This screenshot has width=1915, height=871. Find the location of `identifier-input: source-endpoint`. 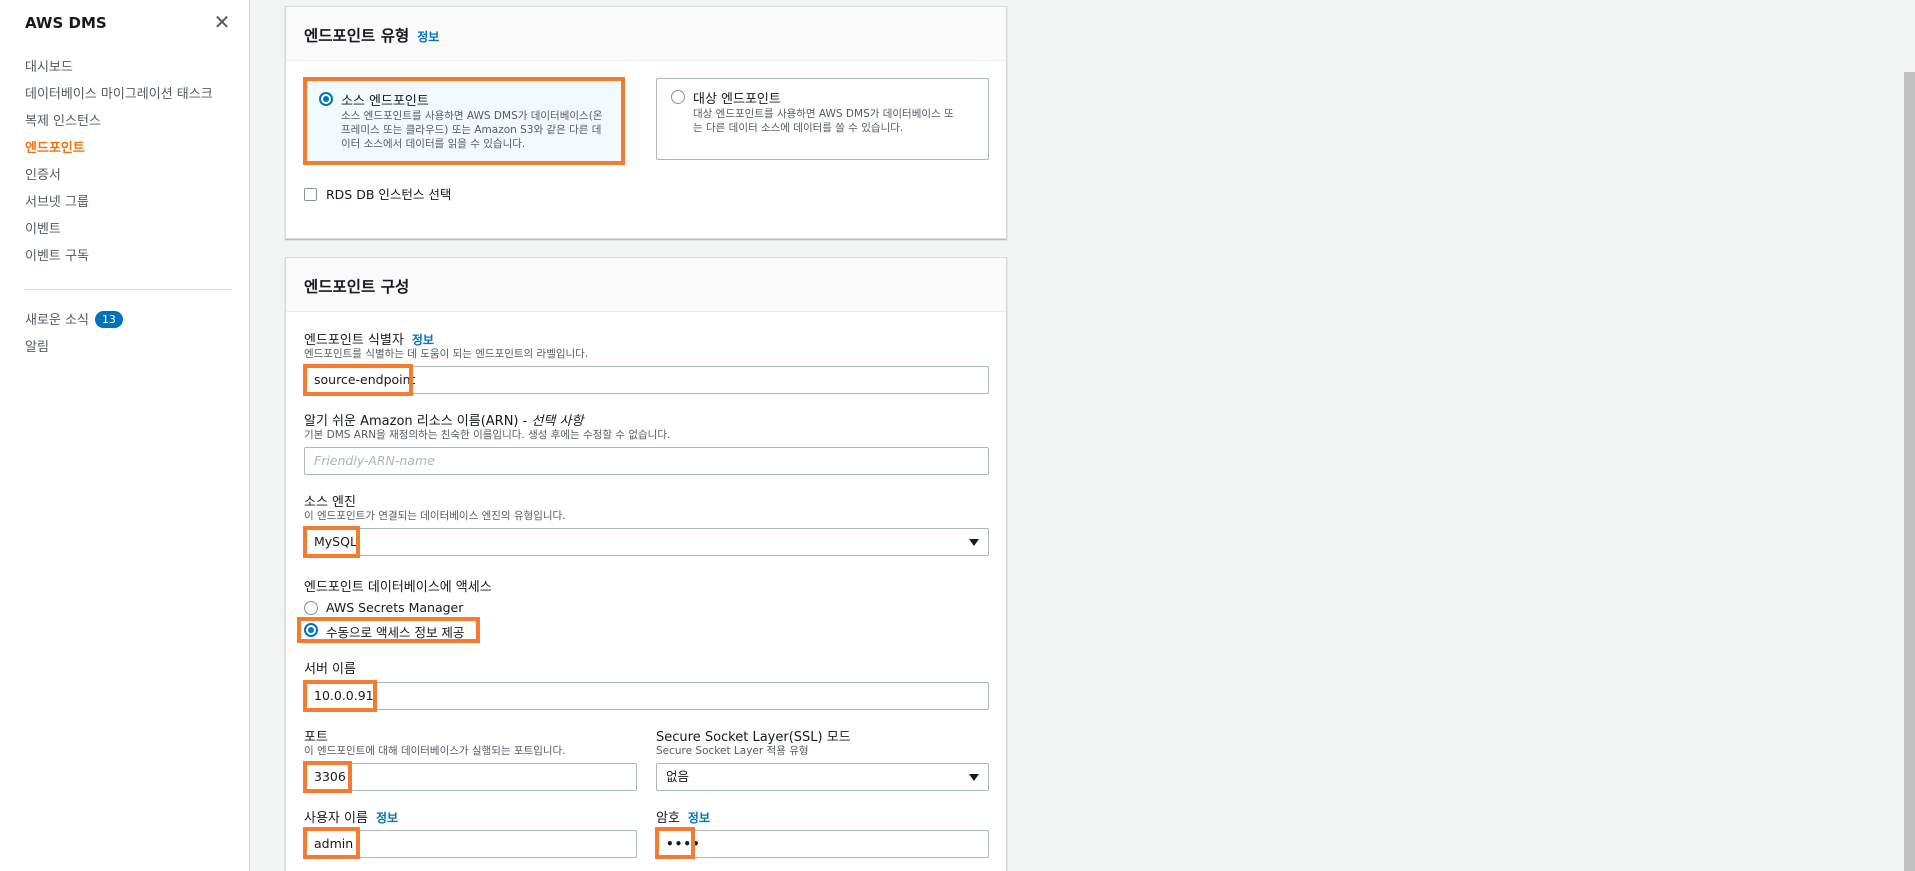

identifier-input: source-endpoint is located at coordinates (646, 380).